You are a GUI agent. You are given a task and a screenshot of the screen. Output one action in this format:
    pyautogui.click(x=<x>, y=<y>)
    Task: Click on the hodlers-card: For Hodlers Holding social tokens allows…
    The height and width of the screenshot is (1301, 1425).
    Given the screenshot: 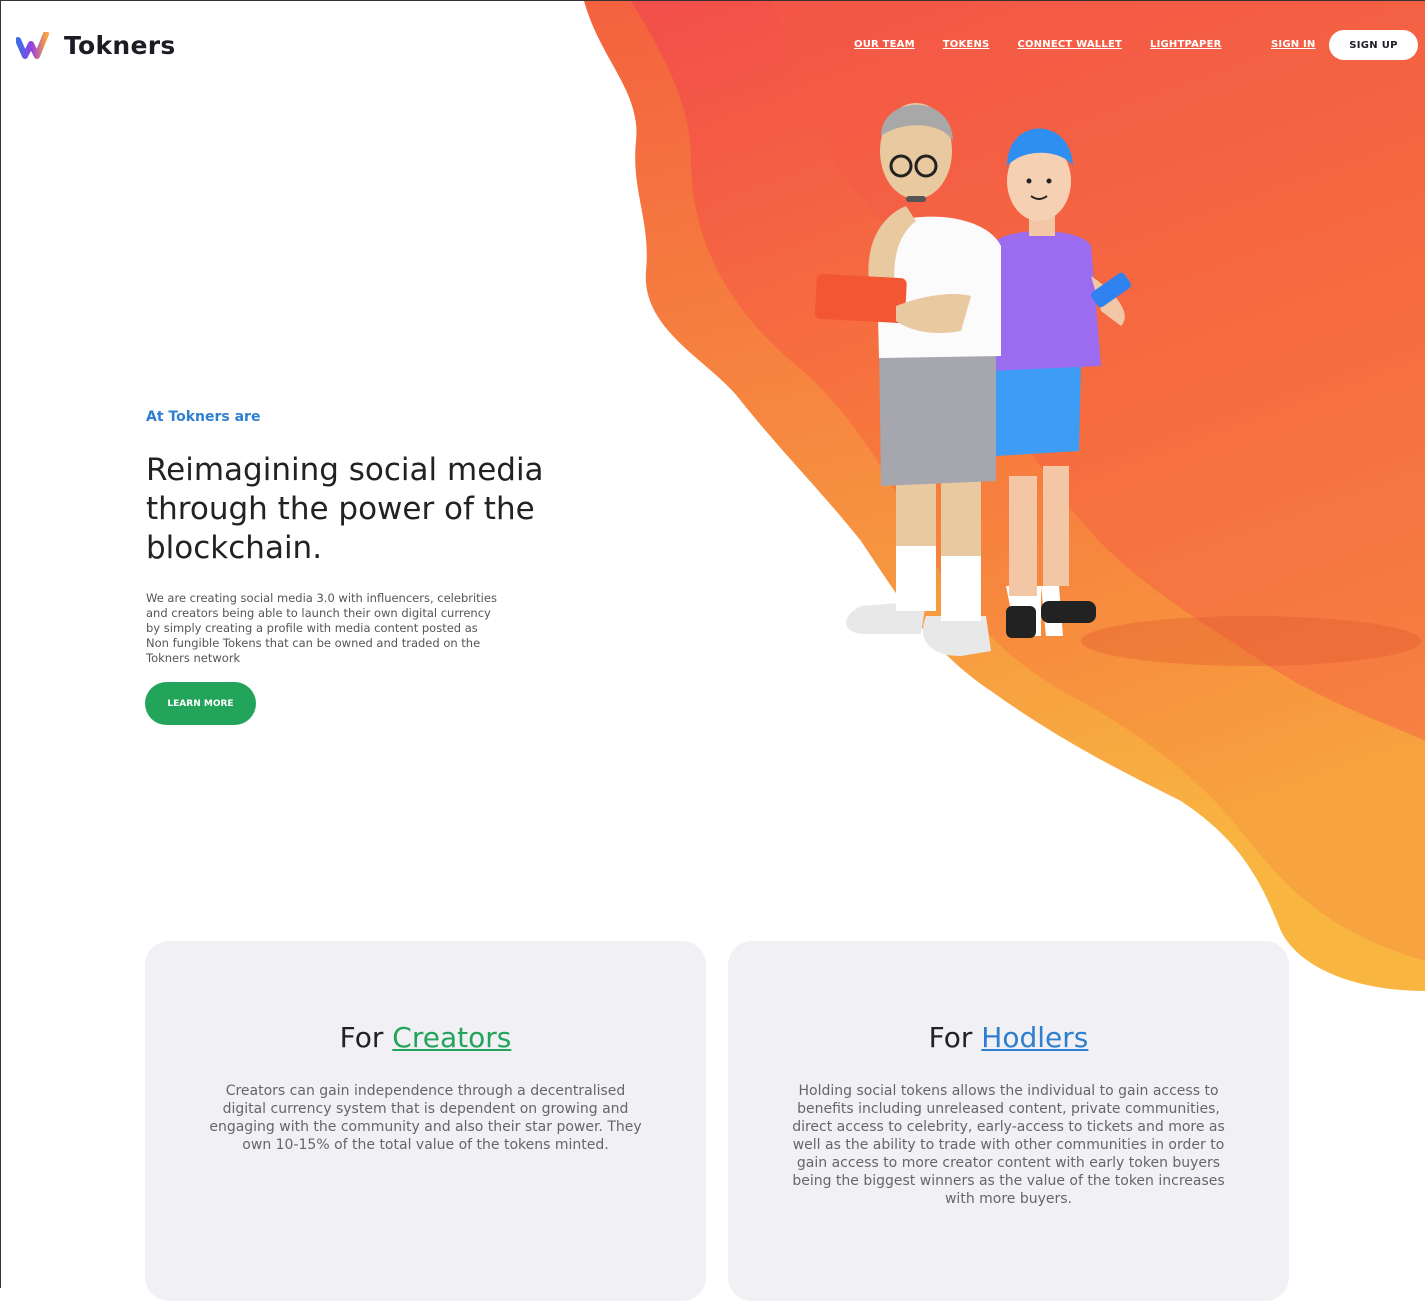 What is the action you would take?
    pyautogui.click(x=1008, y=1121)
    